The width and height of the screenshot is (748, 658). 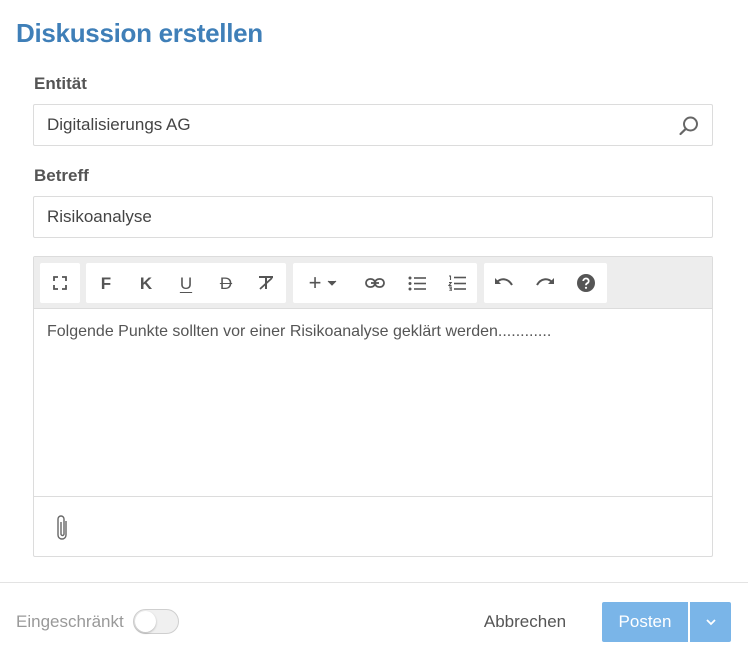 I want to click on dialog-footer: Eingeschränkt Abbrechen Posten, so click(x=374, y=620).